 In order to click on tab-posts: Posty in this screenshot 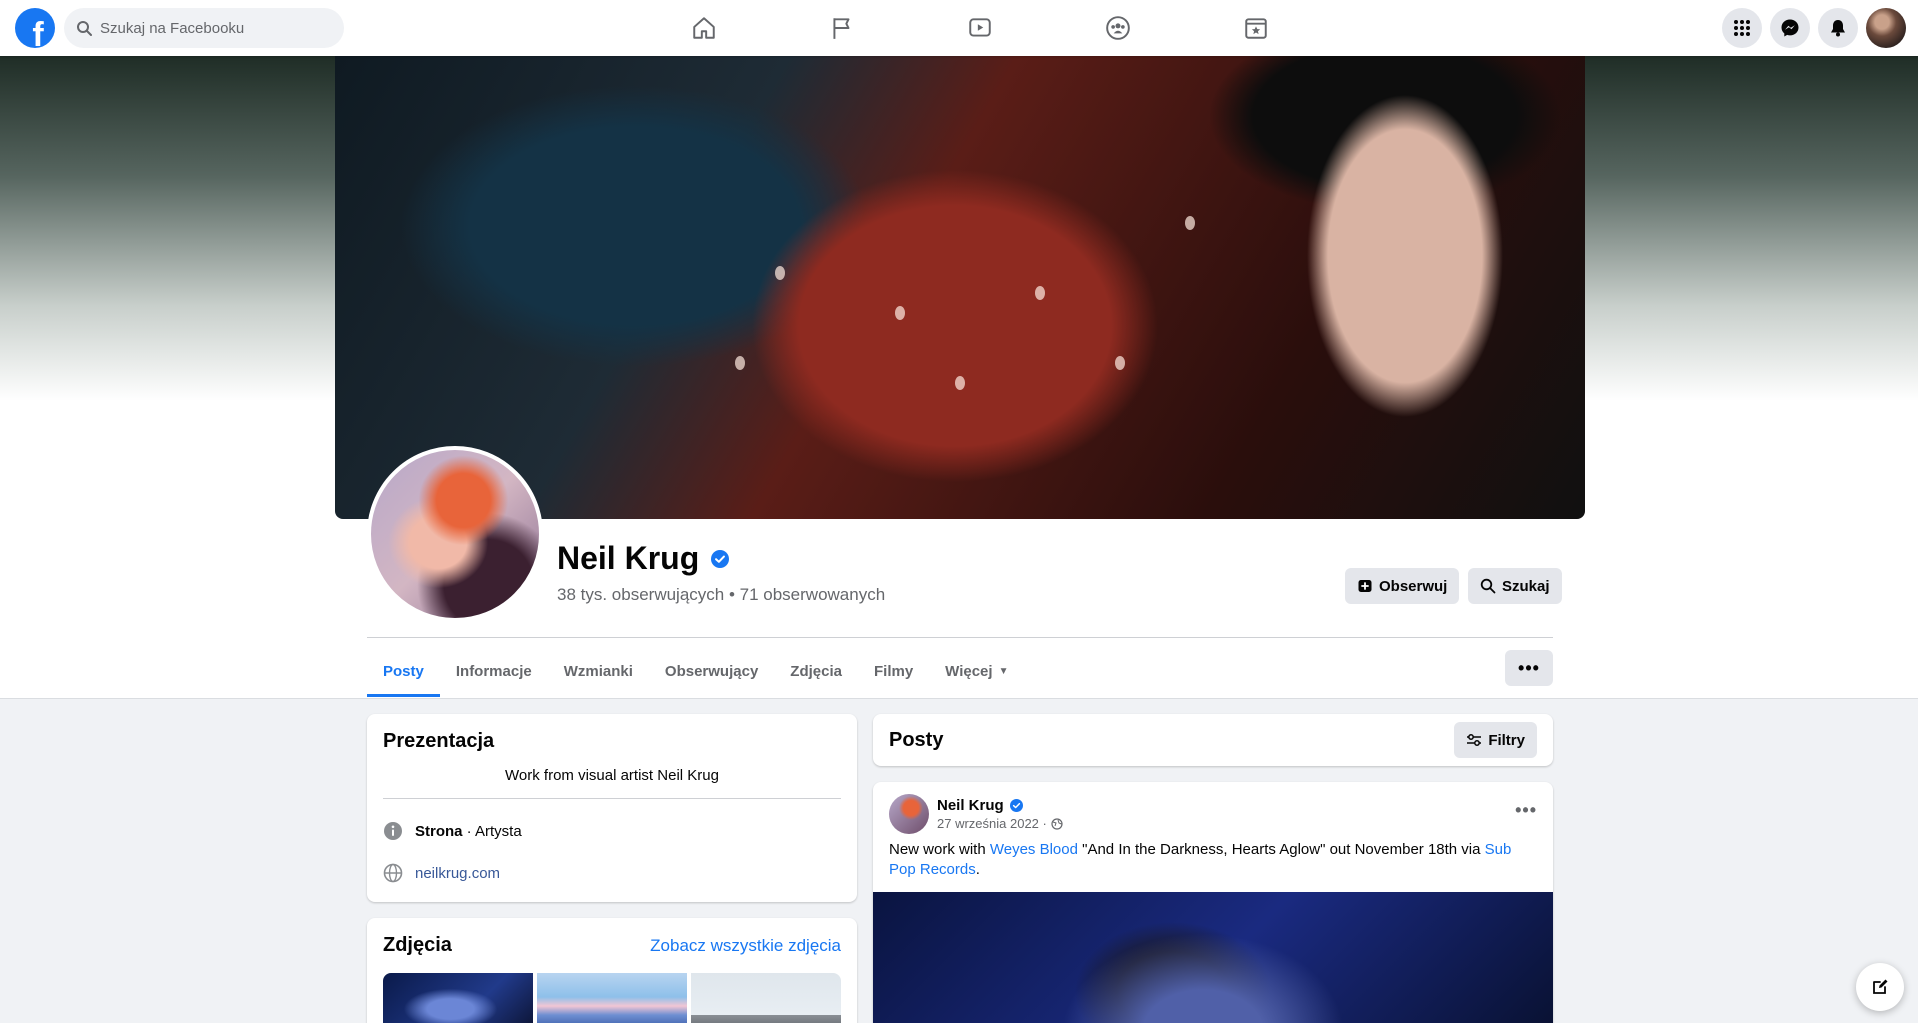, I will do `click(403, 671)`.